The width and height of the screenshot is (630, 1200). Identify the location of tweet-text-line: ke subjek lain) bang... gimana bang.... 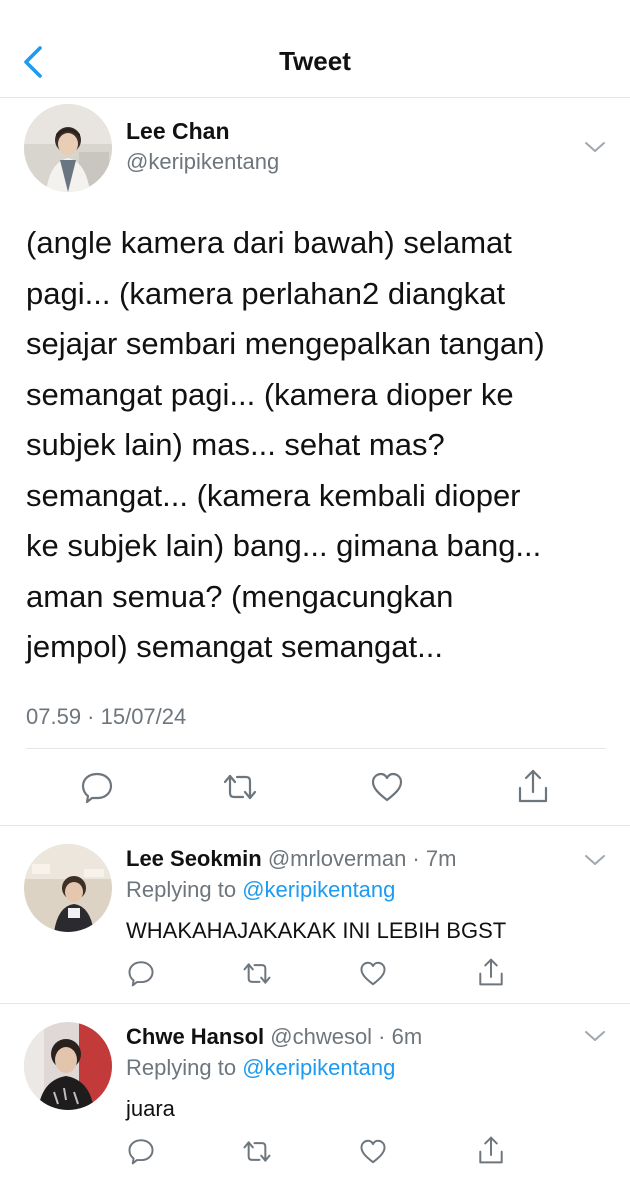
(284, 545).